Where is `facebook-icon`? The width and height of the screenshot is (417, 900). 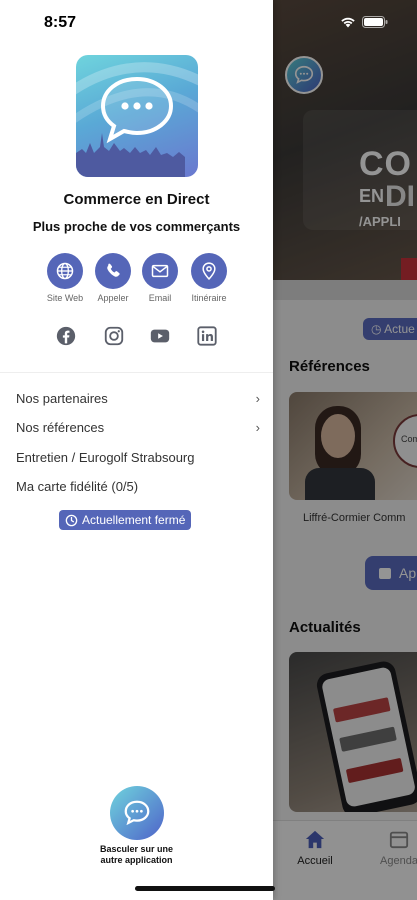 facebook-icon is located at coordinates (66, 336).